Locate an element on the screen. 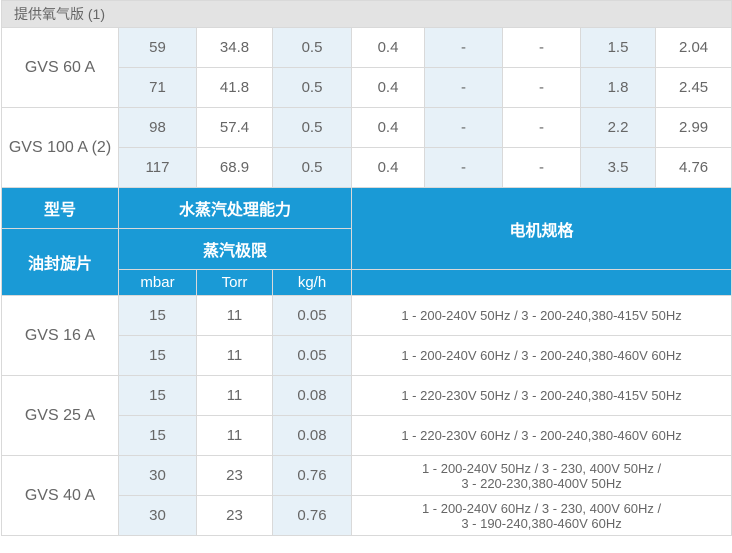 Image resolution: width=732 pixels, height=553 pixels. model-cell: GVS 25 A is located at coordinates (60, 415).